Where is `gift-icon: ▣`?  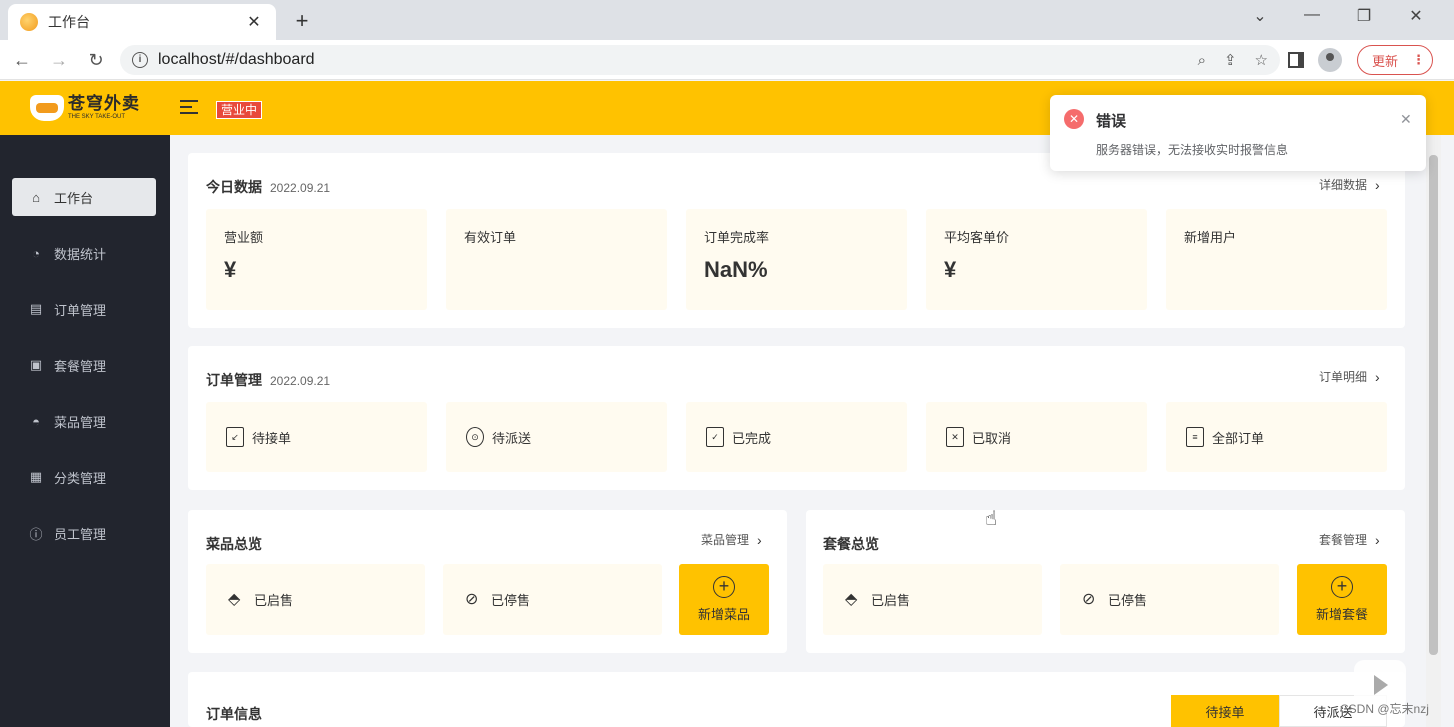
gift-icon: ▣ is located at coordinates (36, 364).